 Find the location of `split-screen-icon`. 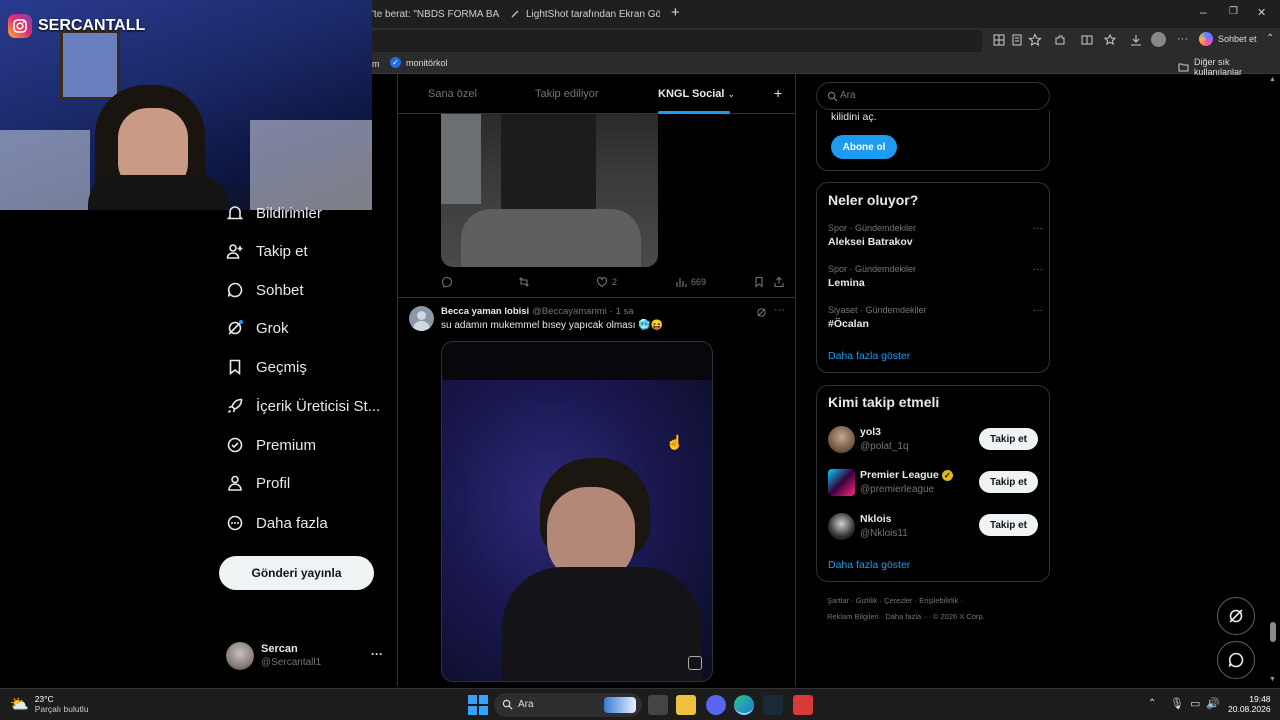

split-screen-icon is located at coordinates (1087, 40).